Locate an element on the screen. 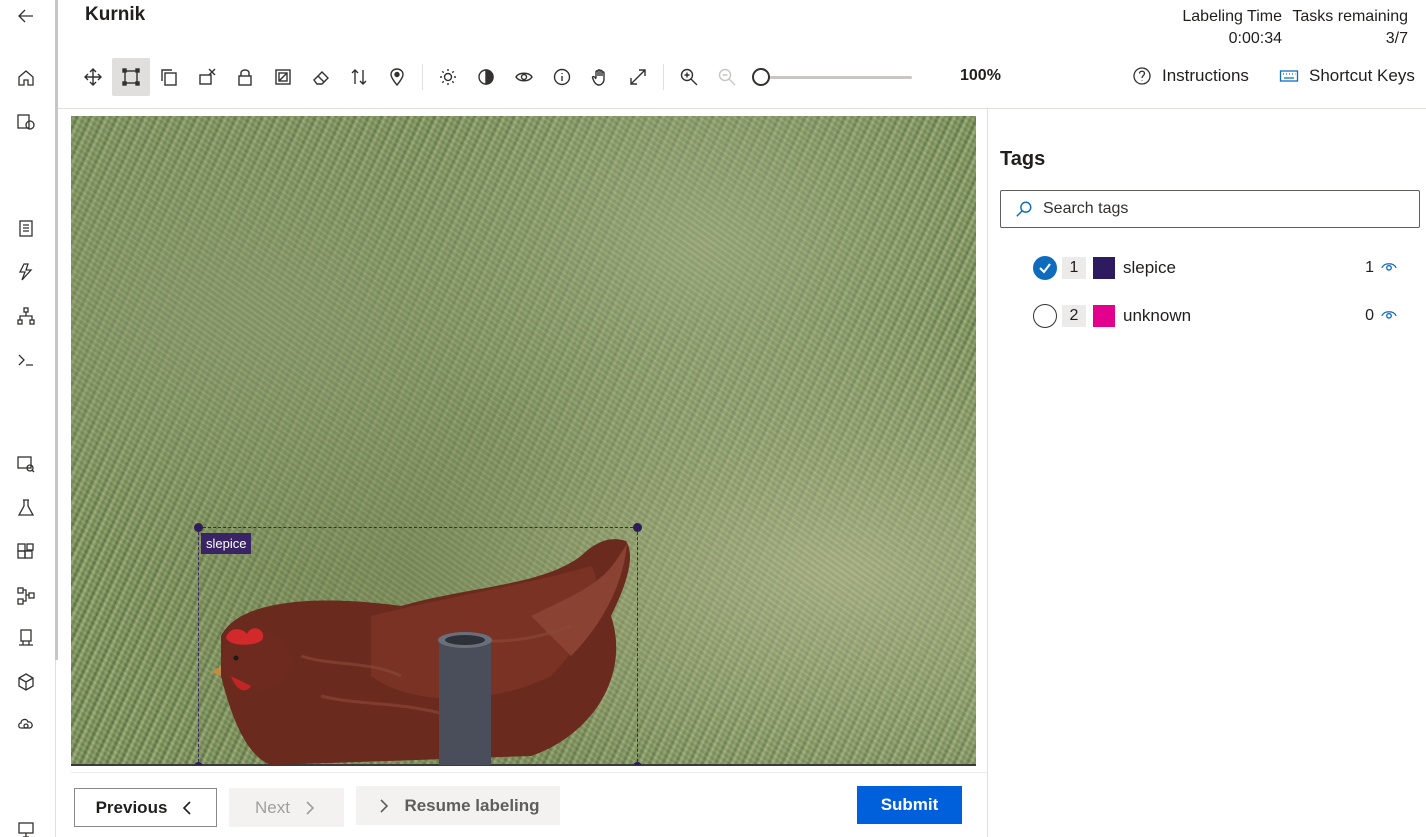 Image resolution: width=1426 pixels, height=837 pixels. search-tags-box is located at coordinates (1210, 209).